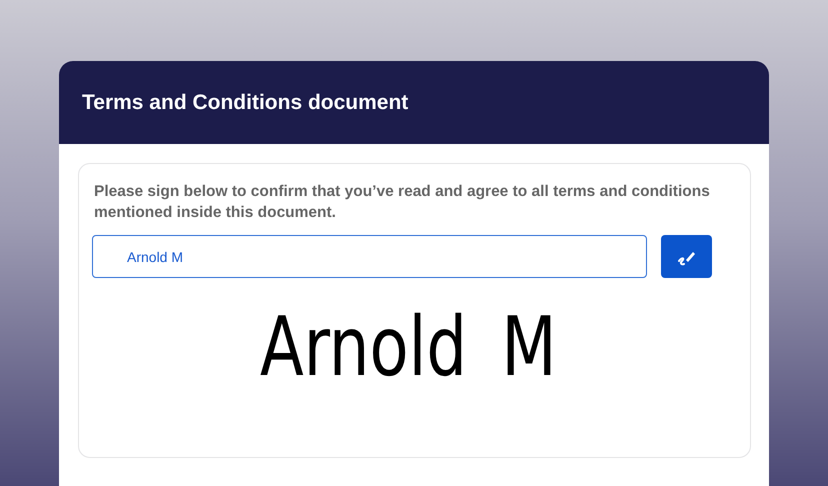 Image resolution: width=828 pixels, height=486 pixels. Describe the element at coordinates (686, 256) in the screenshot. I see `sign-button` at that location.